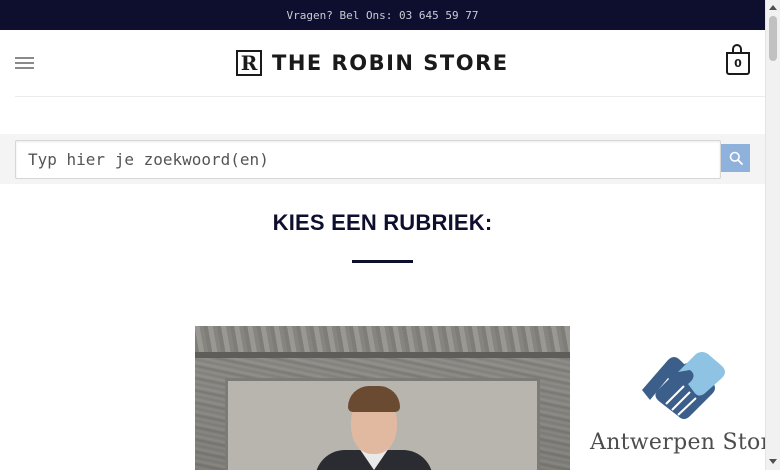 Image resolution: width=780 pixels, height=470 pixels. I want to click on top-bar: Vragen? Bel Ons: 03 645 59 77, so click(382, 15).